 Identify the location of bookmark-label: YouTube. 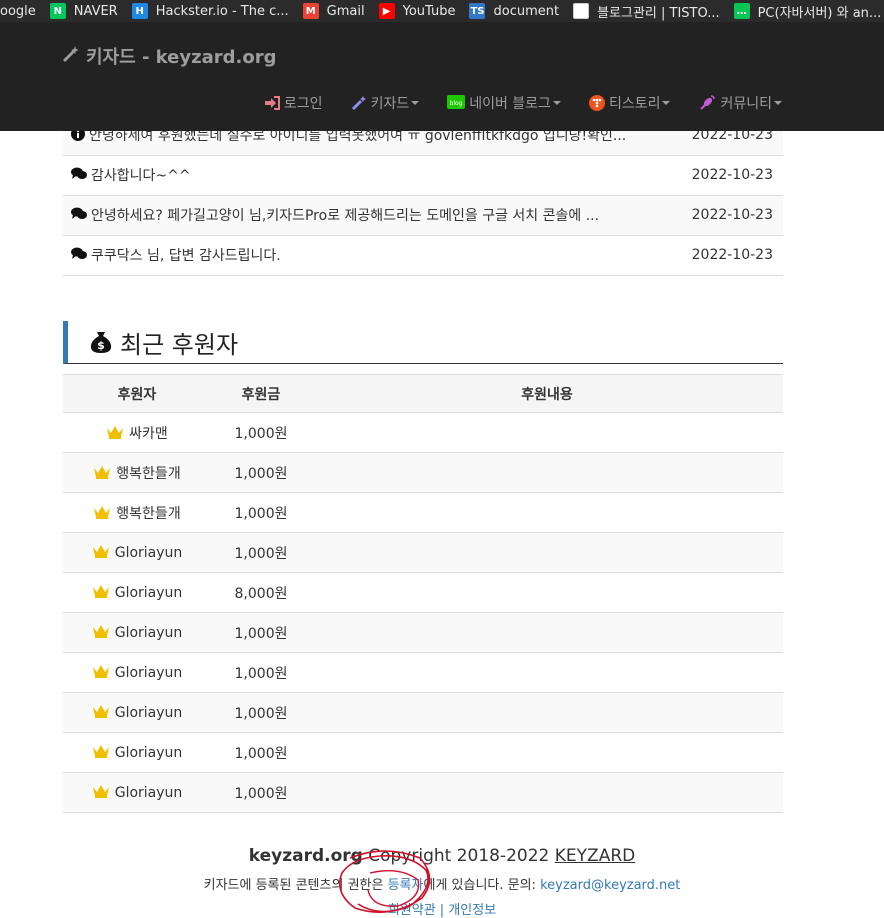
(429, 11).